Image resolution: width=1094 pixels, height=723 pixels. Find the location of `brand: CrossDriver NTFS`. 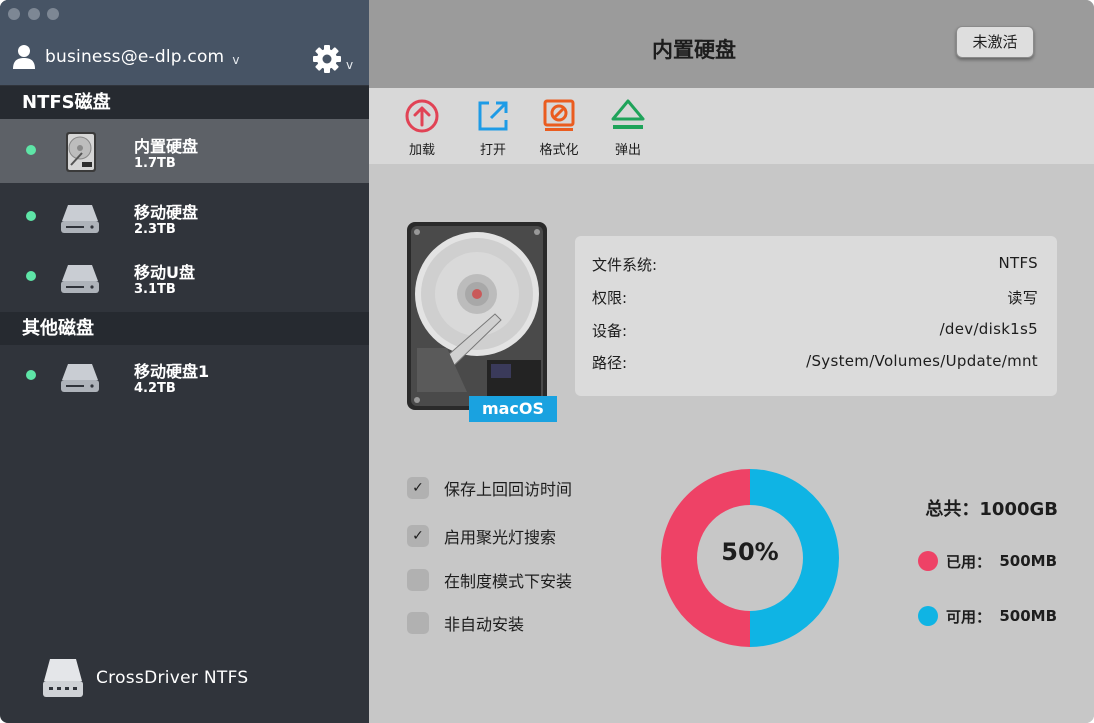

brand: CrossDriver NTFS is located at coordinates (144, 678).